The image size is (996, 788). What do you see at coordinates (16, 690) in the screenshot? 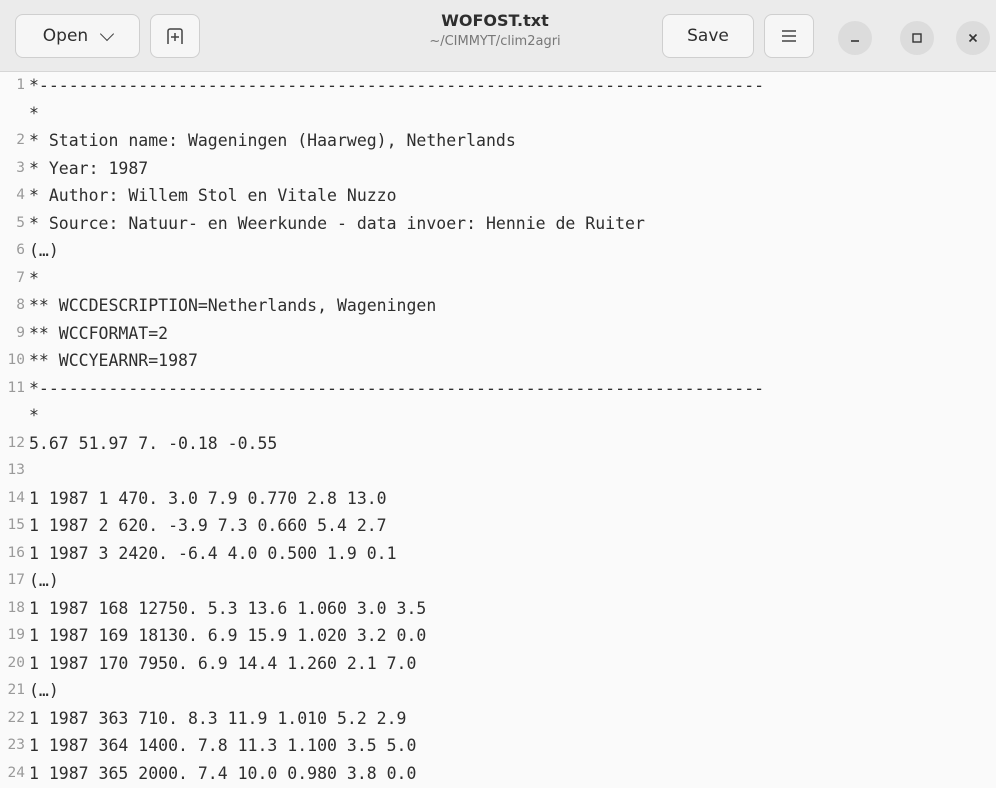
I see `line-number: 21` at bounding box center [16, 690].